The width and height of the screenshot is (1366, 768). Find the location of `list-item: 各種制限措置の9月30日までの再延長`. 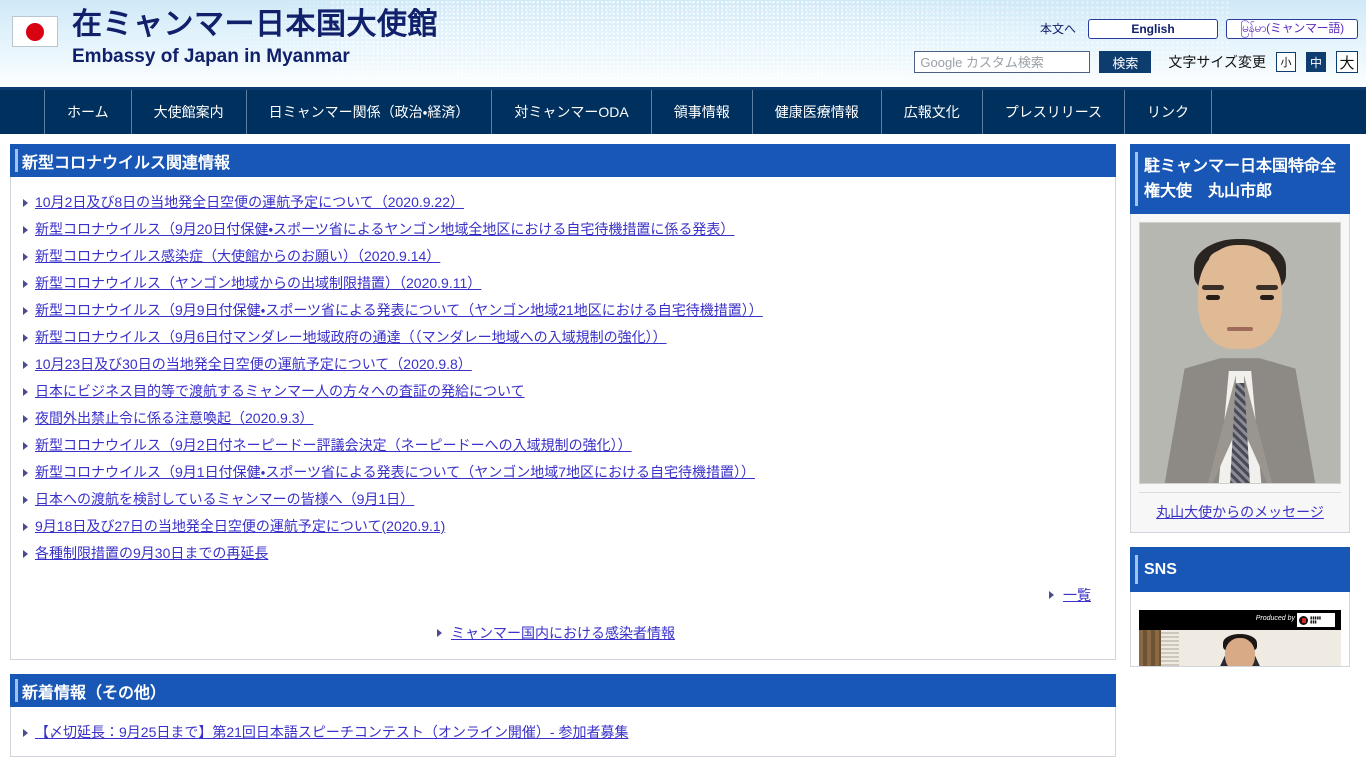

list-item: 各種制限措置の9月30日までの再延長 is located at coordinates (564, 553).